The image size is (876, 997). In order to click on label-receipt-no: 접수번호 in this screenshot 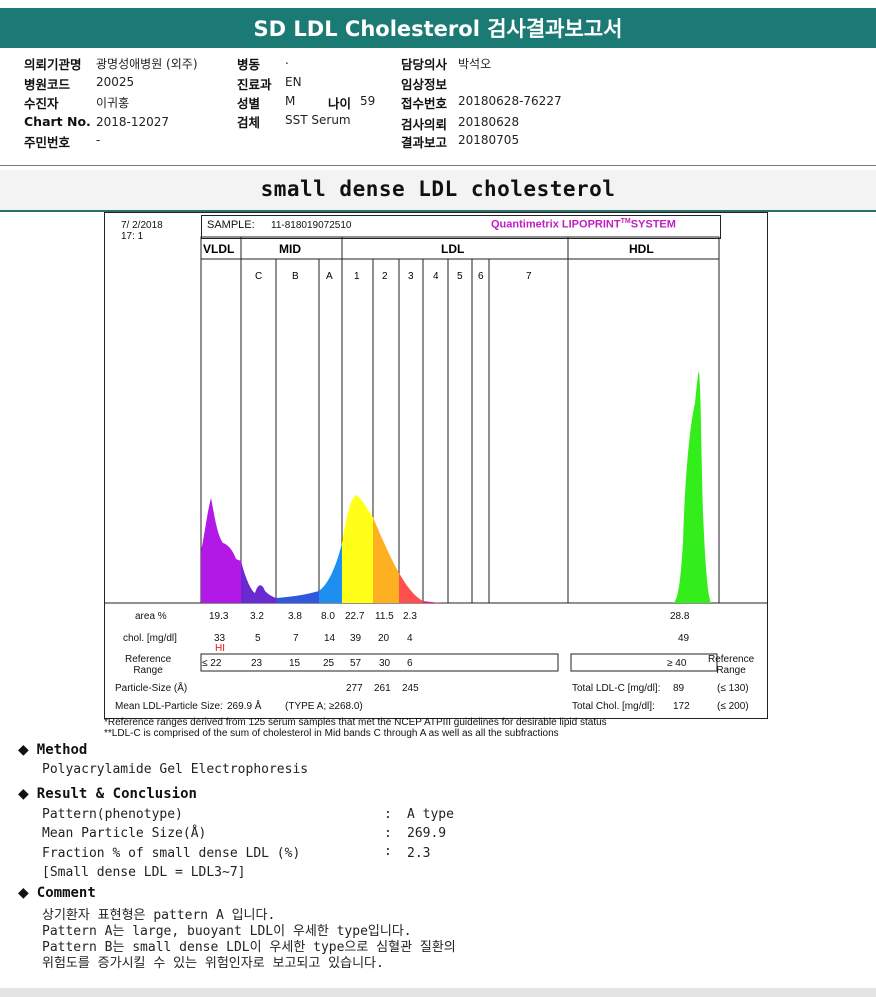, I will do `click(424, 103)`.